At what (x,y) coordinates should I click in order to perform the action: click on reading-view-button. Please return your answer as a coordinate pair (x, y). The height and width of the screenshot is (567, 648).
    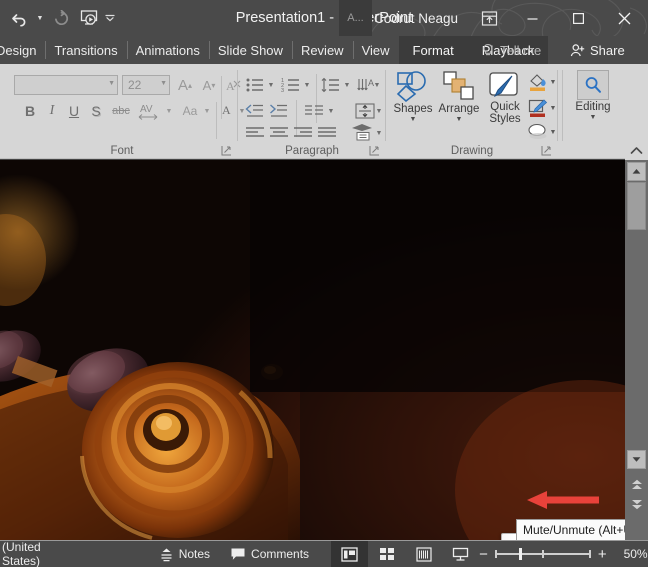
    Looking at the image, I should click on (423, 554).